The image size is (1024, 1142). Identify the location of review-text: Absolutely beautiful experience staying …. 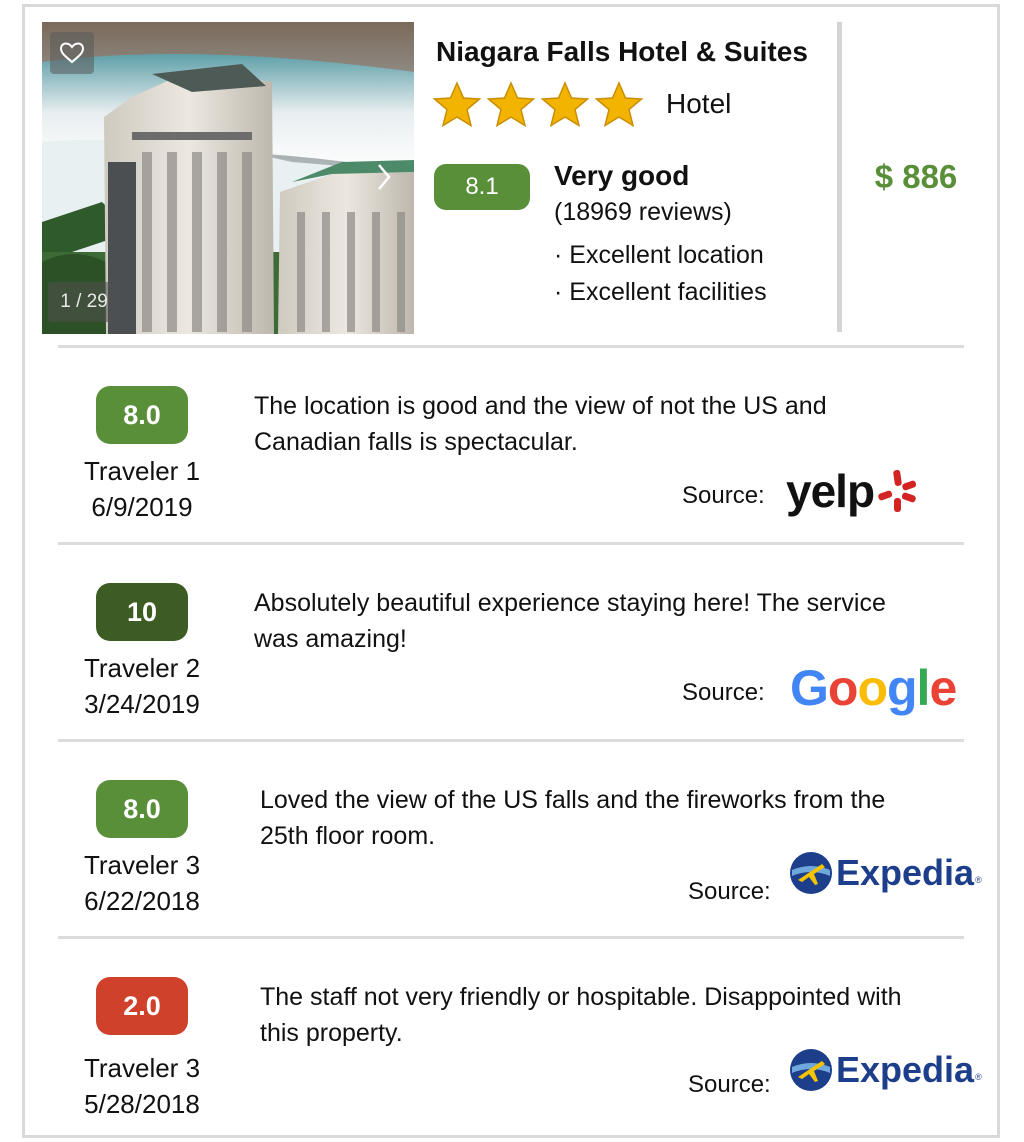
(570, 621).